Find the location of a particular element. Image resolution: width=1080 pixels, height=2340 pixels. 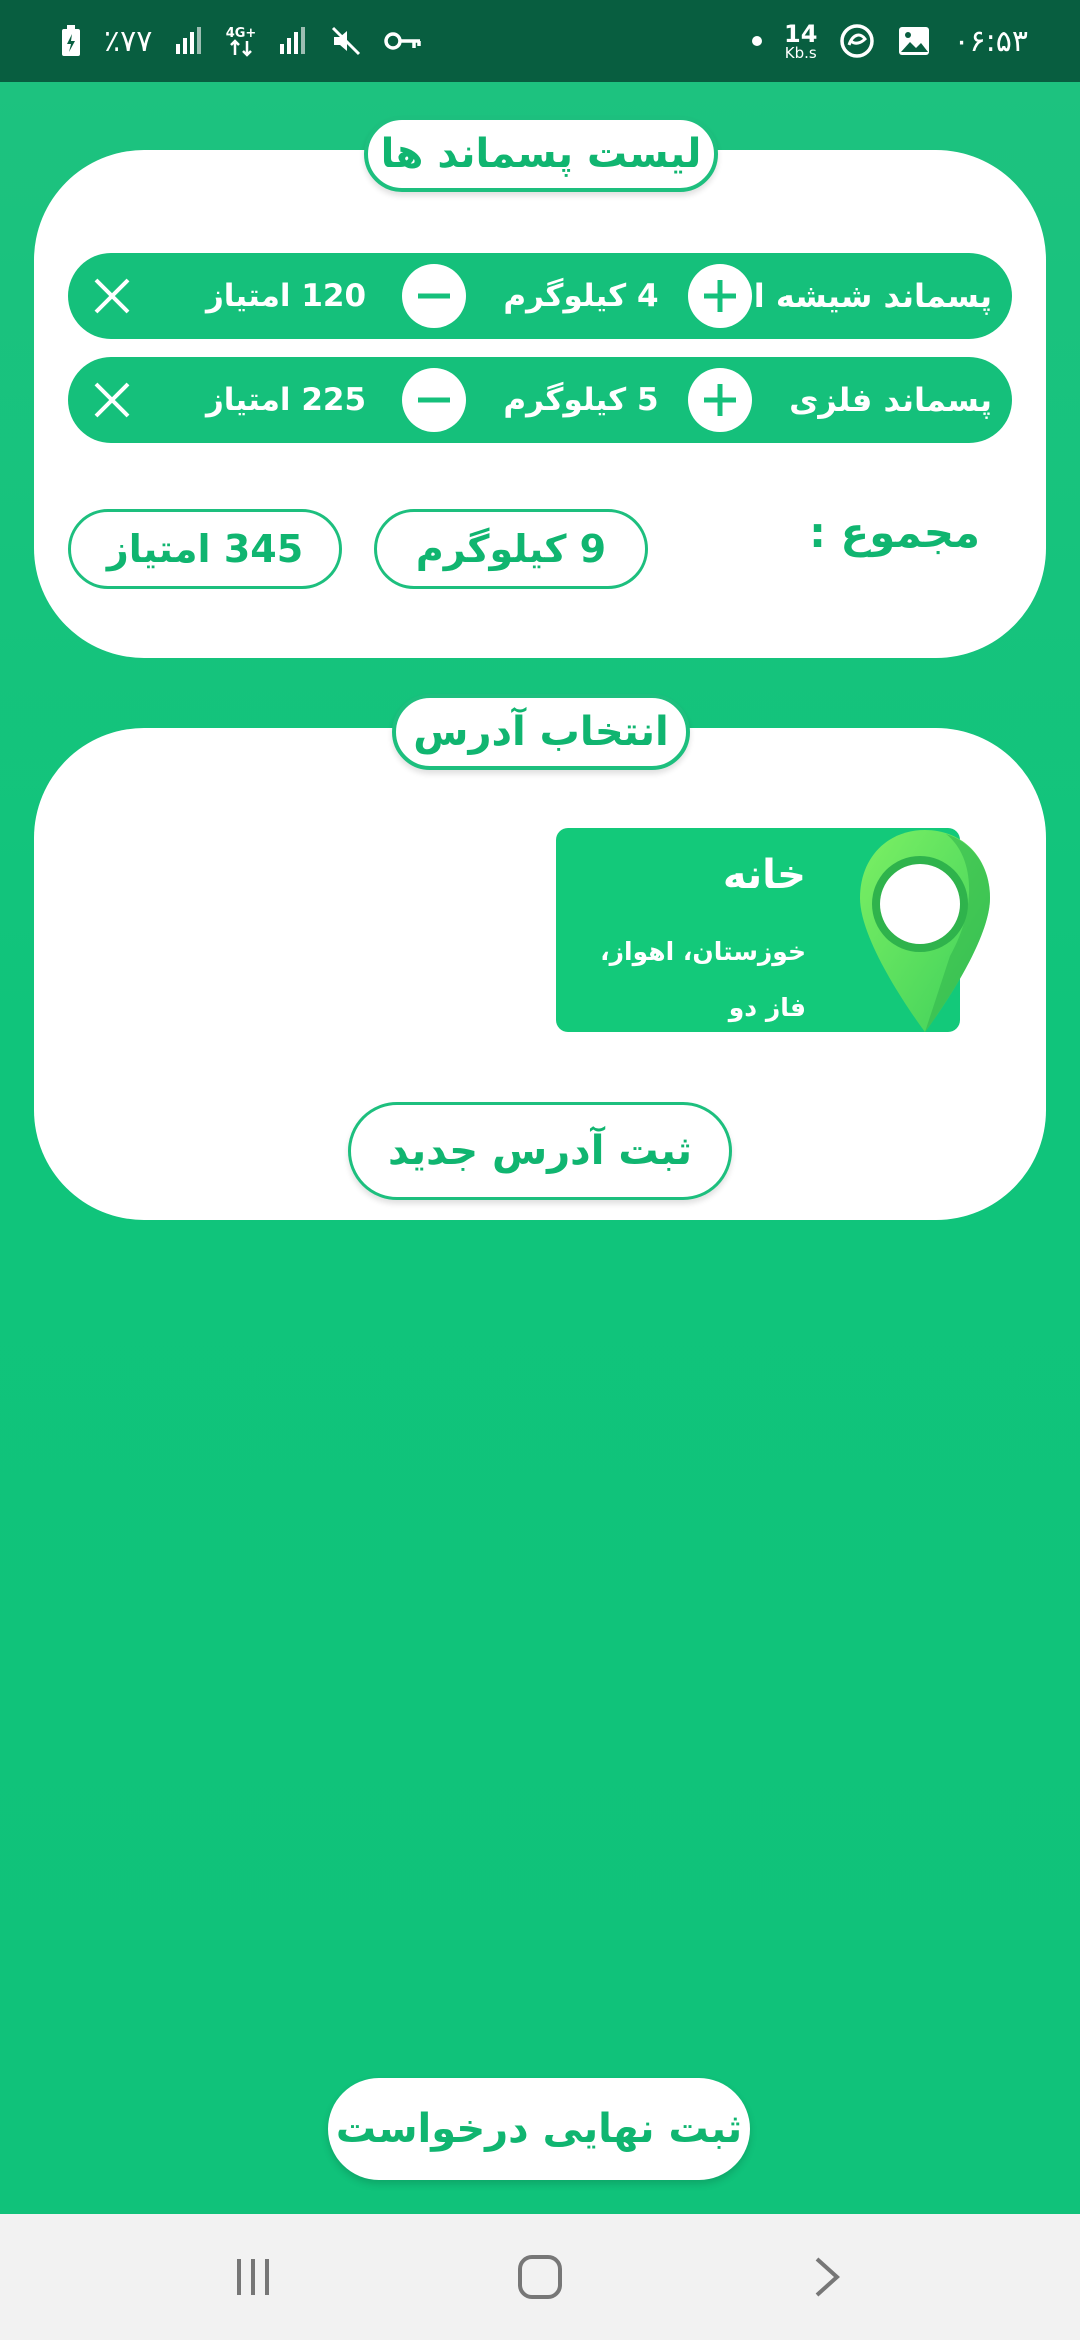

speed-unit: Kb.s is located at coordinates (800, 52).